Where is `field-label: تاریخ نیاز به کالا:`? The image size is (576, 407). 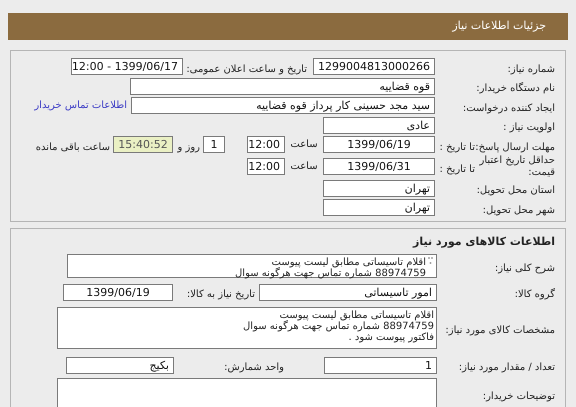 field-label: تاریخ نیاز به کالا: is located at coordinates (220, 294).